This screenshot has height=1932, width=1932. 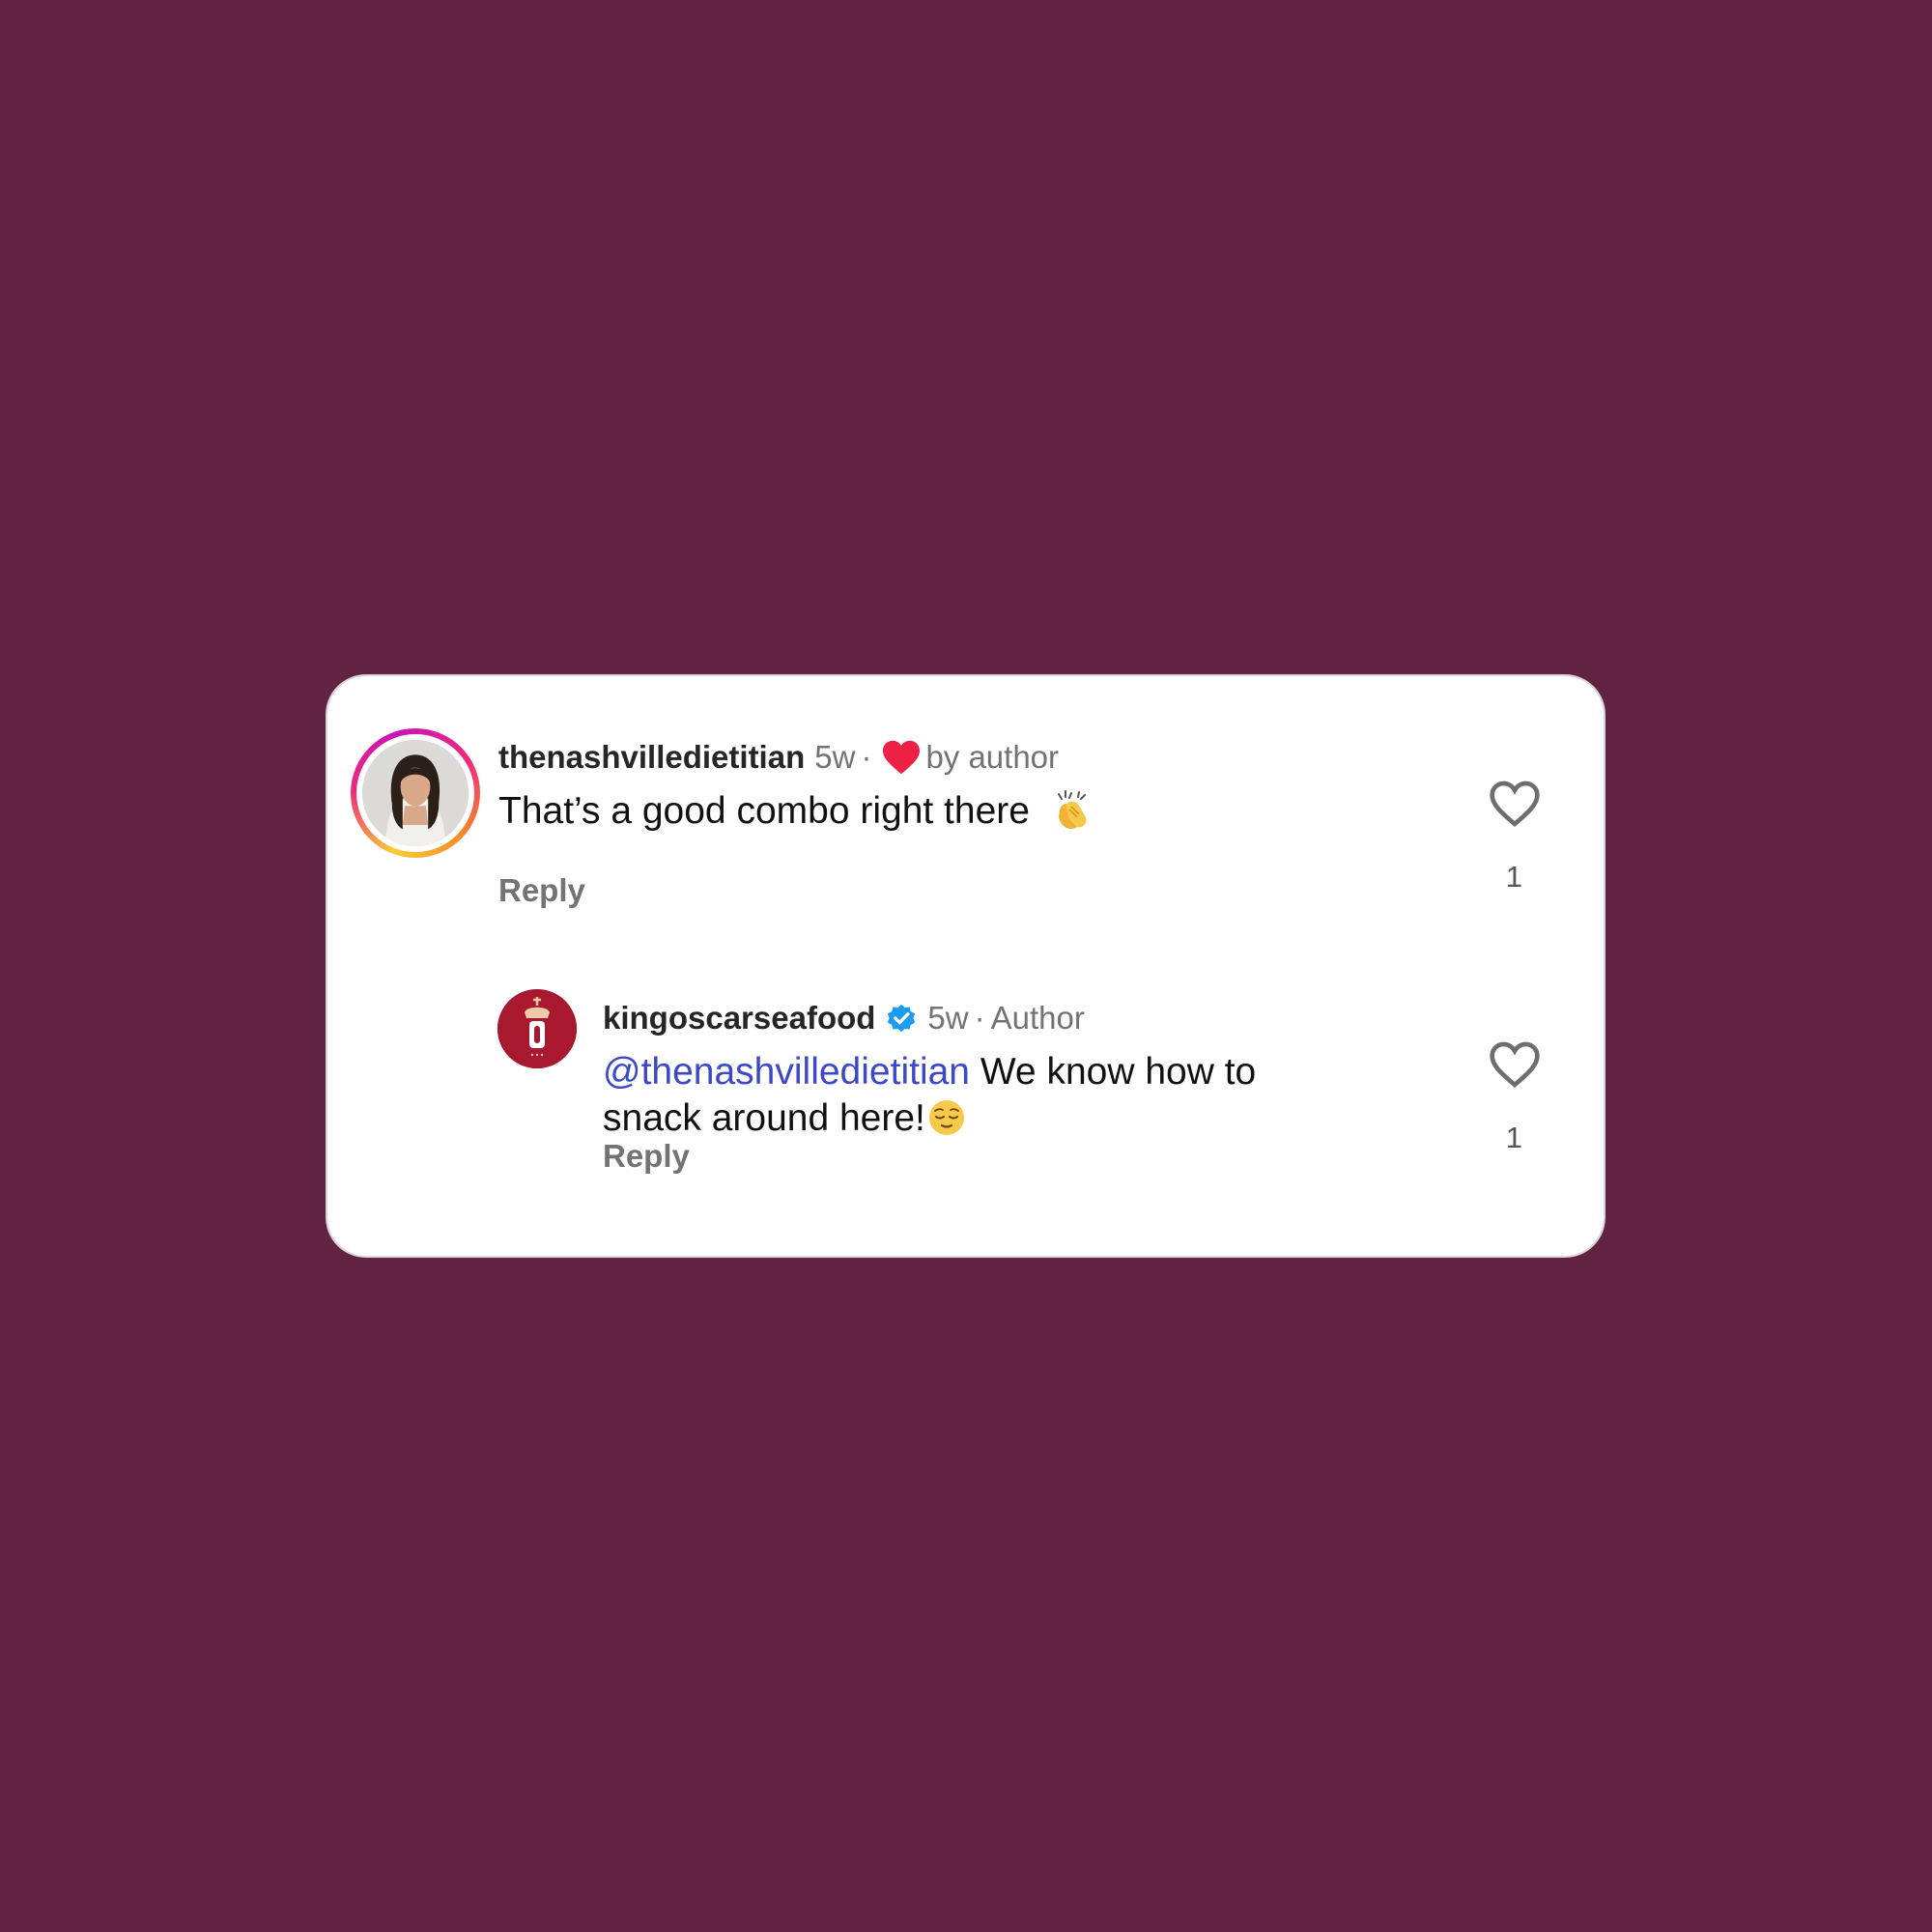 I want to click on verified-badge-icon, so click(x=902, y=1018).